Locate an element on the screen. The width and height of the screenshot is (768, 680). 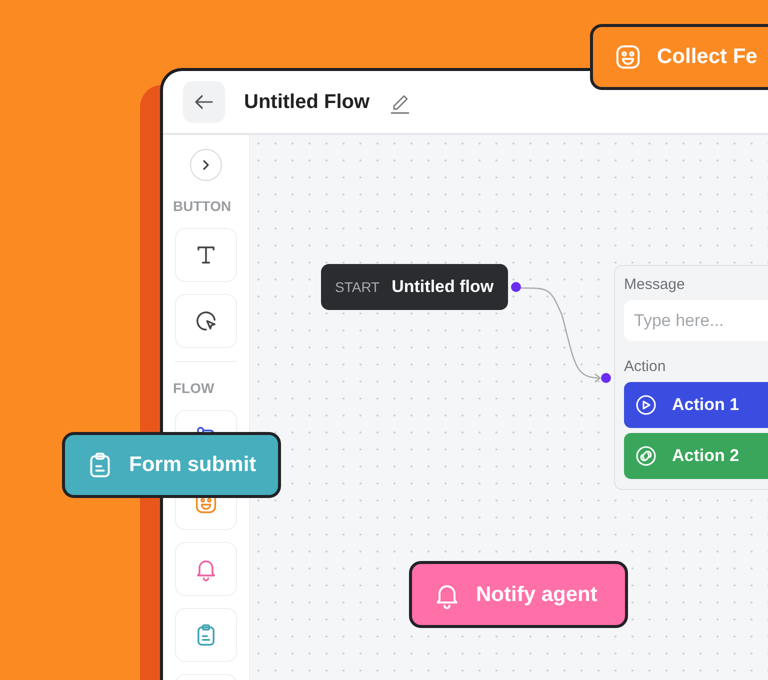
badge-label: Form submit is located at coordinates (192, 465).